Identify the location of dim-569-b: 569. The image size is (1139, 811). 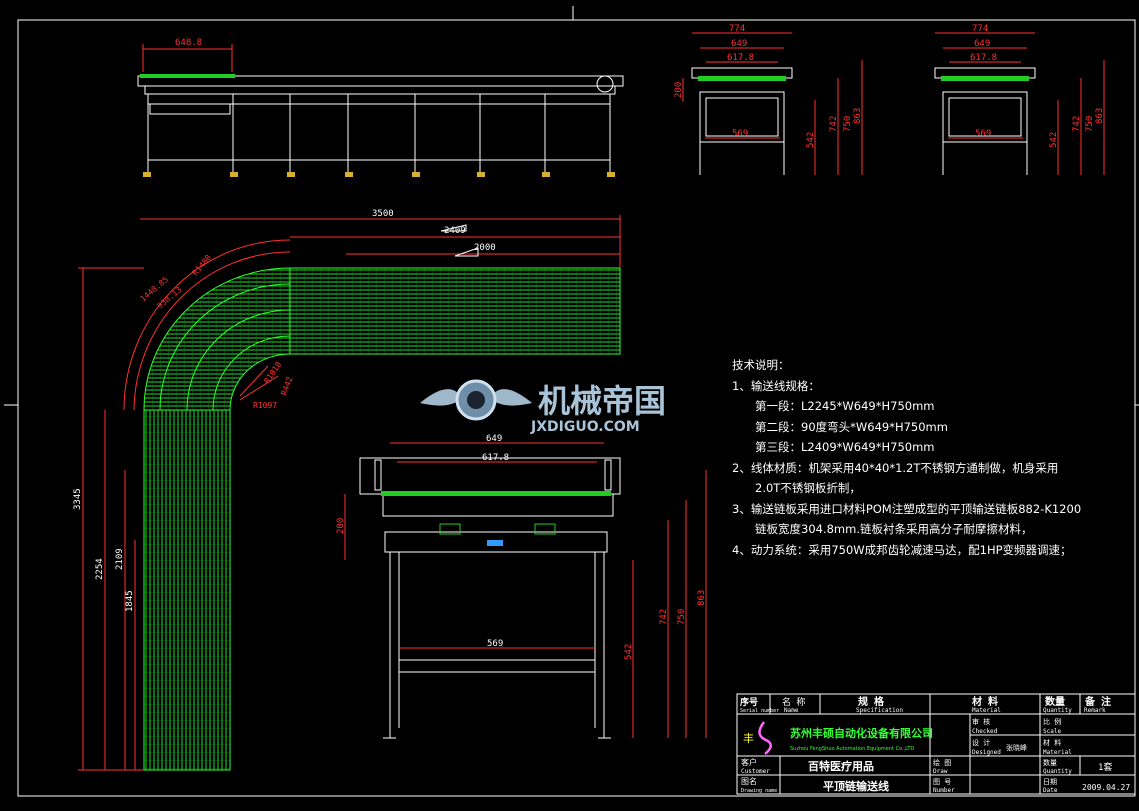
(983, 134).